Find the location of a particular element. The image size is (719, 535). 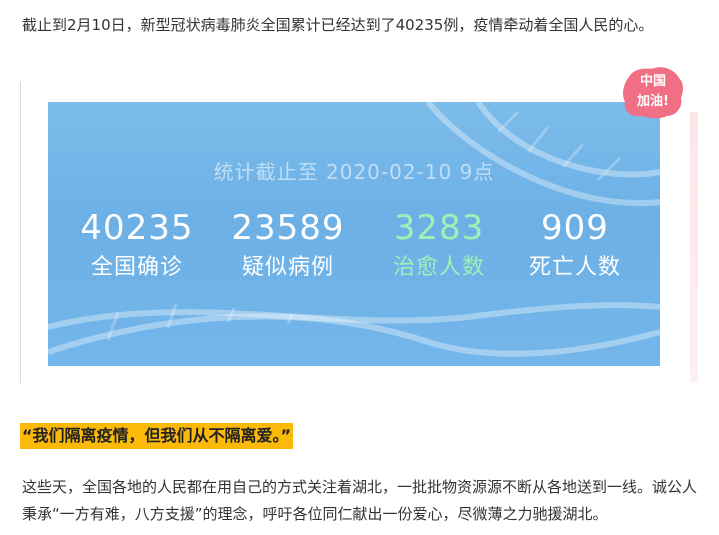

stat-value: 40235 is located at coordinates (137, 228).